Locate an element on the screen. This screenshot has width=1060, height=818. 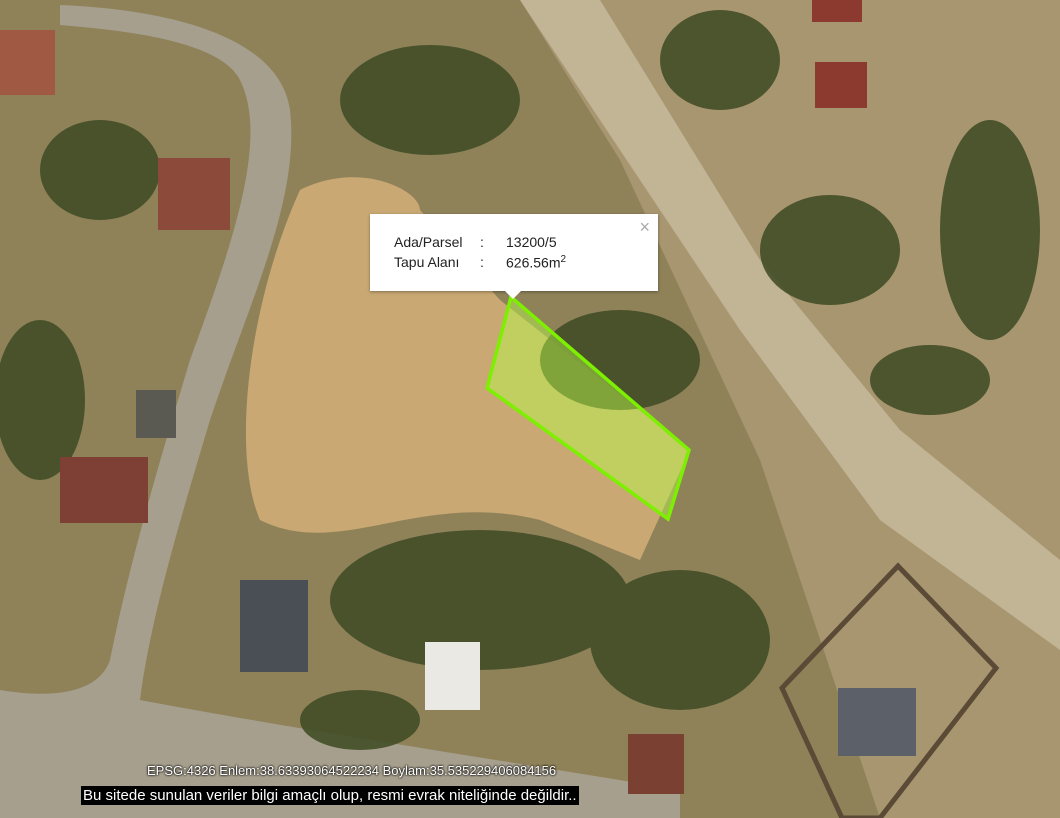
tapu-alani-value: 626.56m2 is located at coordinates (536, 262).